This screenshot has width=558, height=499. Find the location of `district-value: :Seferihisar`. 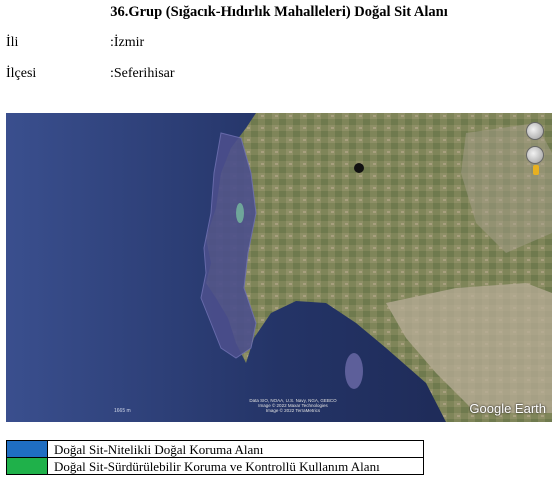

district-value: :Seferihisar is located at coordinates (142, 73).